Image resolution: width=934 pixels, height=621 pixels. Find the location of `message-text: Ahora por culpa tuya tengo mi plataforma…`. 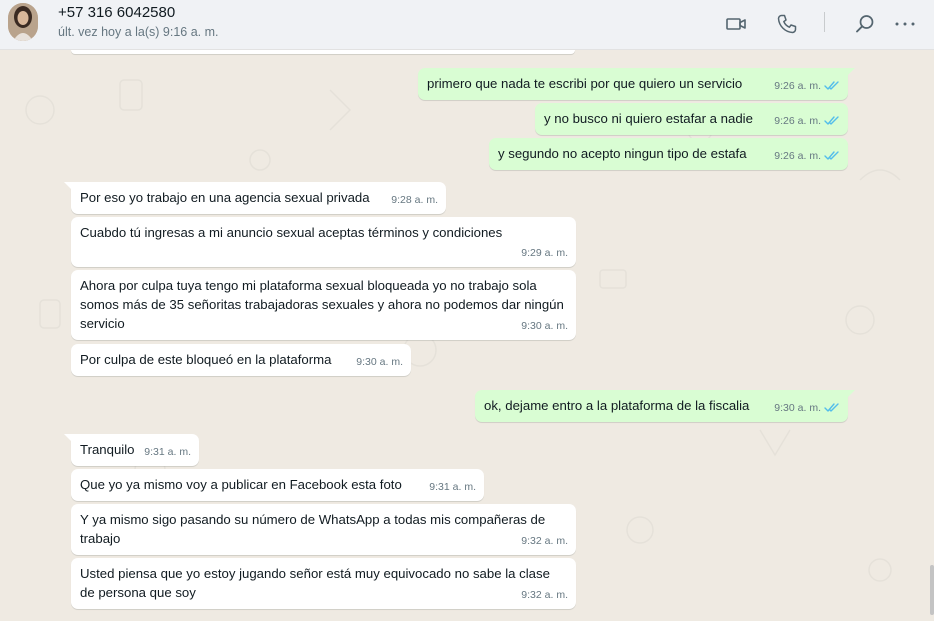

message-text: Ahora por culpa tuya tengo mi plataforma… is located at coordinates (322, 304).